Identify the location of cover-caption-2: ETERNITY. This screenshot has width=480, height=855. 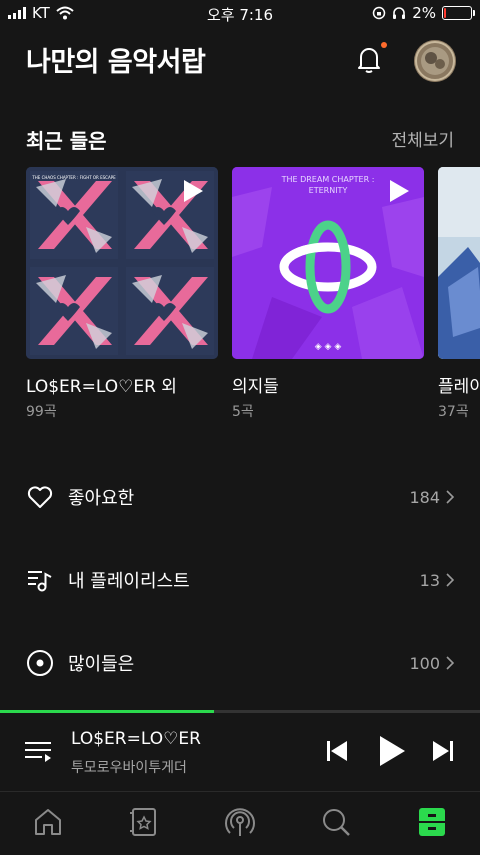
(328, 190).